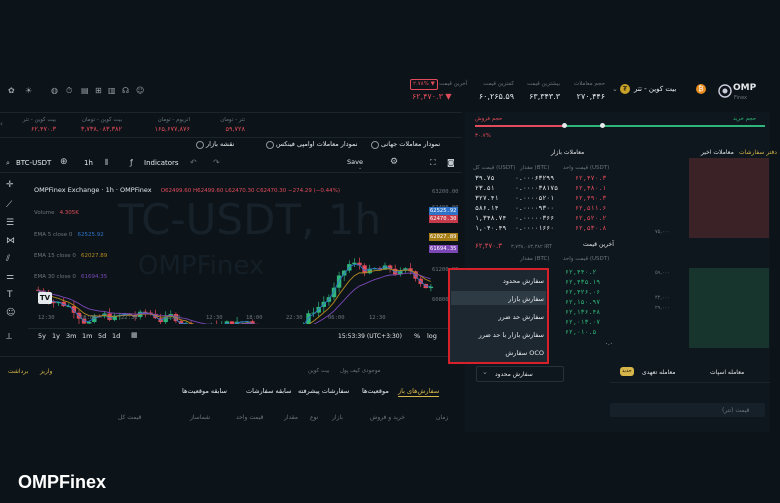 The image size is (780, 503). Describe the element at coordinates (591, 218) in the screenshot. I see `ask-price: ۶۲,۵۲۰.۲` at that location.